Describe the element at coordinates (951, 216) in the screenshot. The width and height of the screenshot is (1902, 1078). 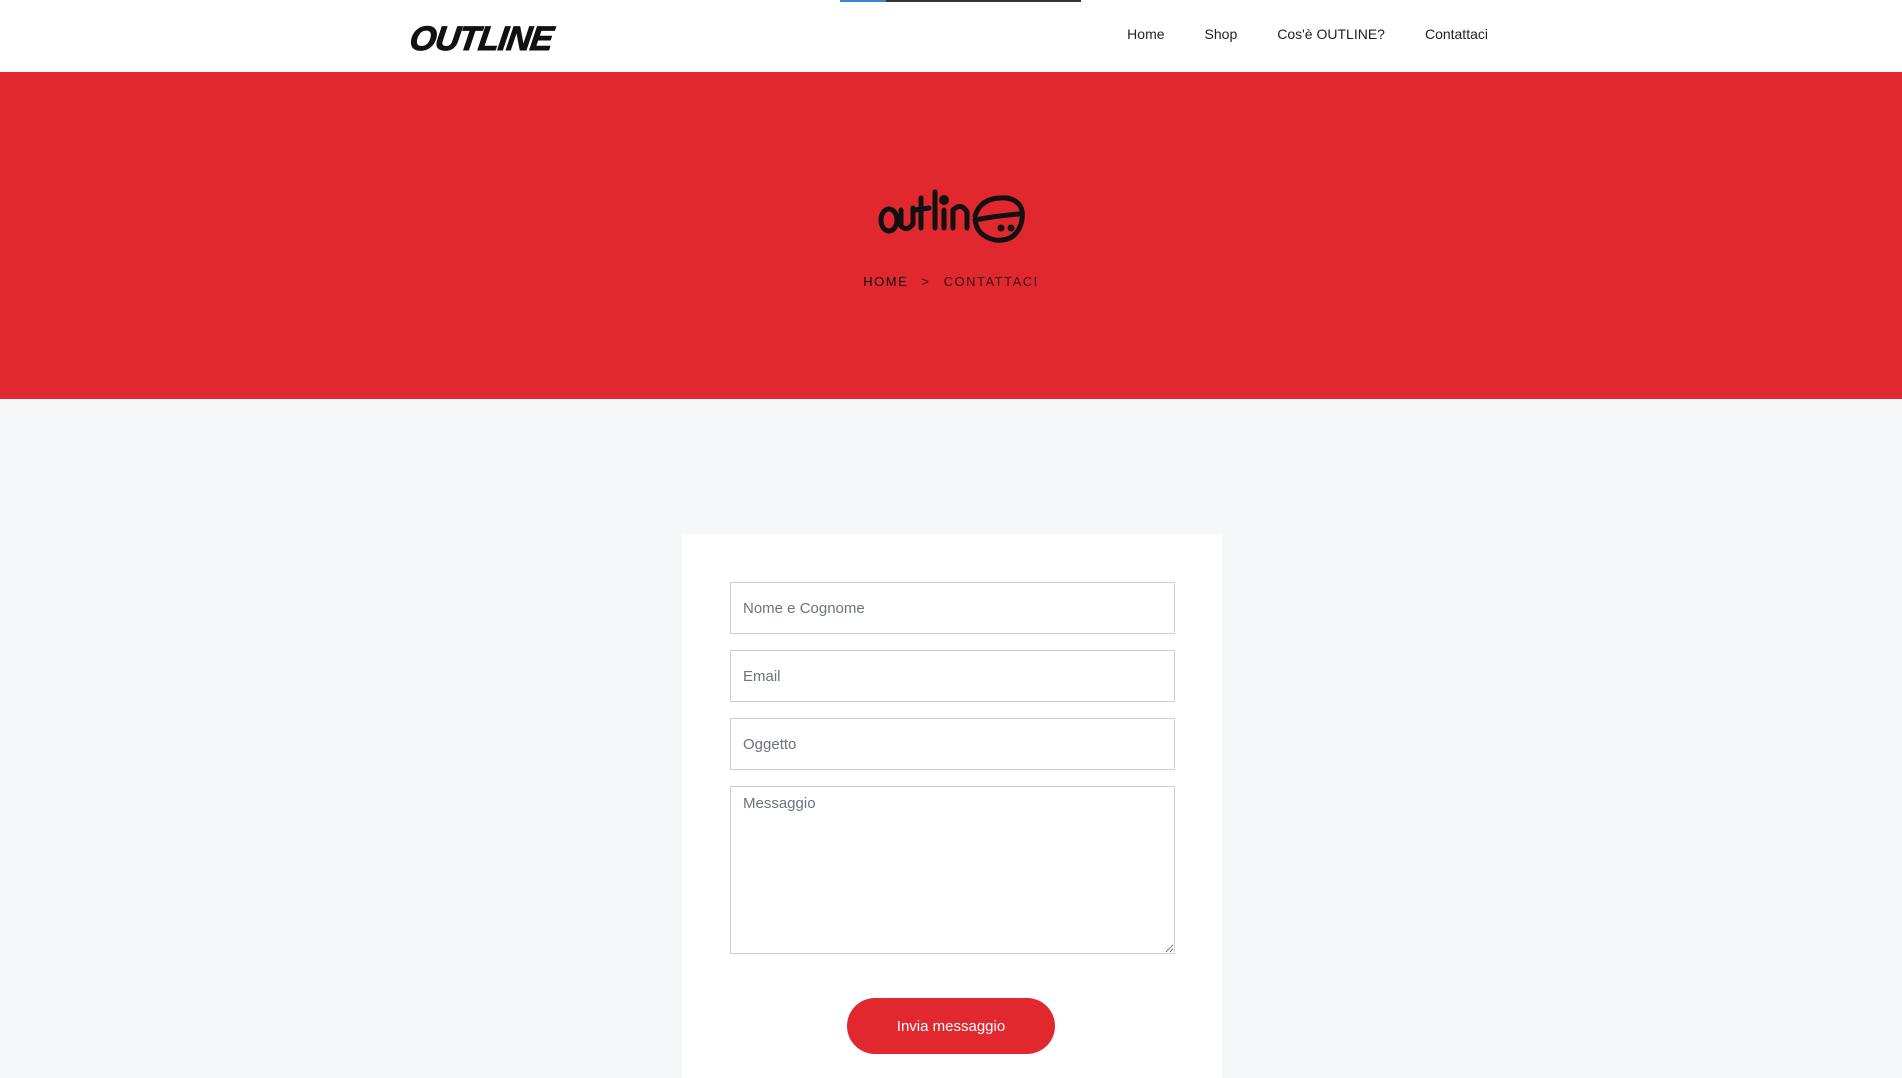
I see `outline-graffiti-logo-icon` at that location.